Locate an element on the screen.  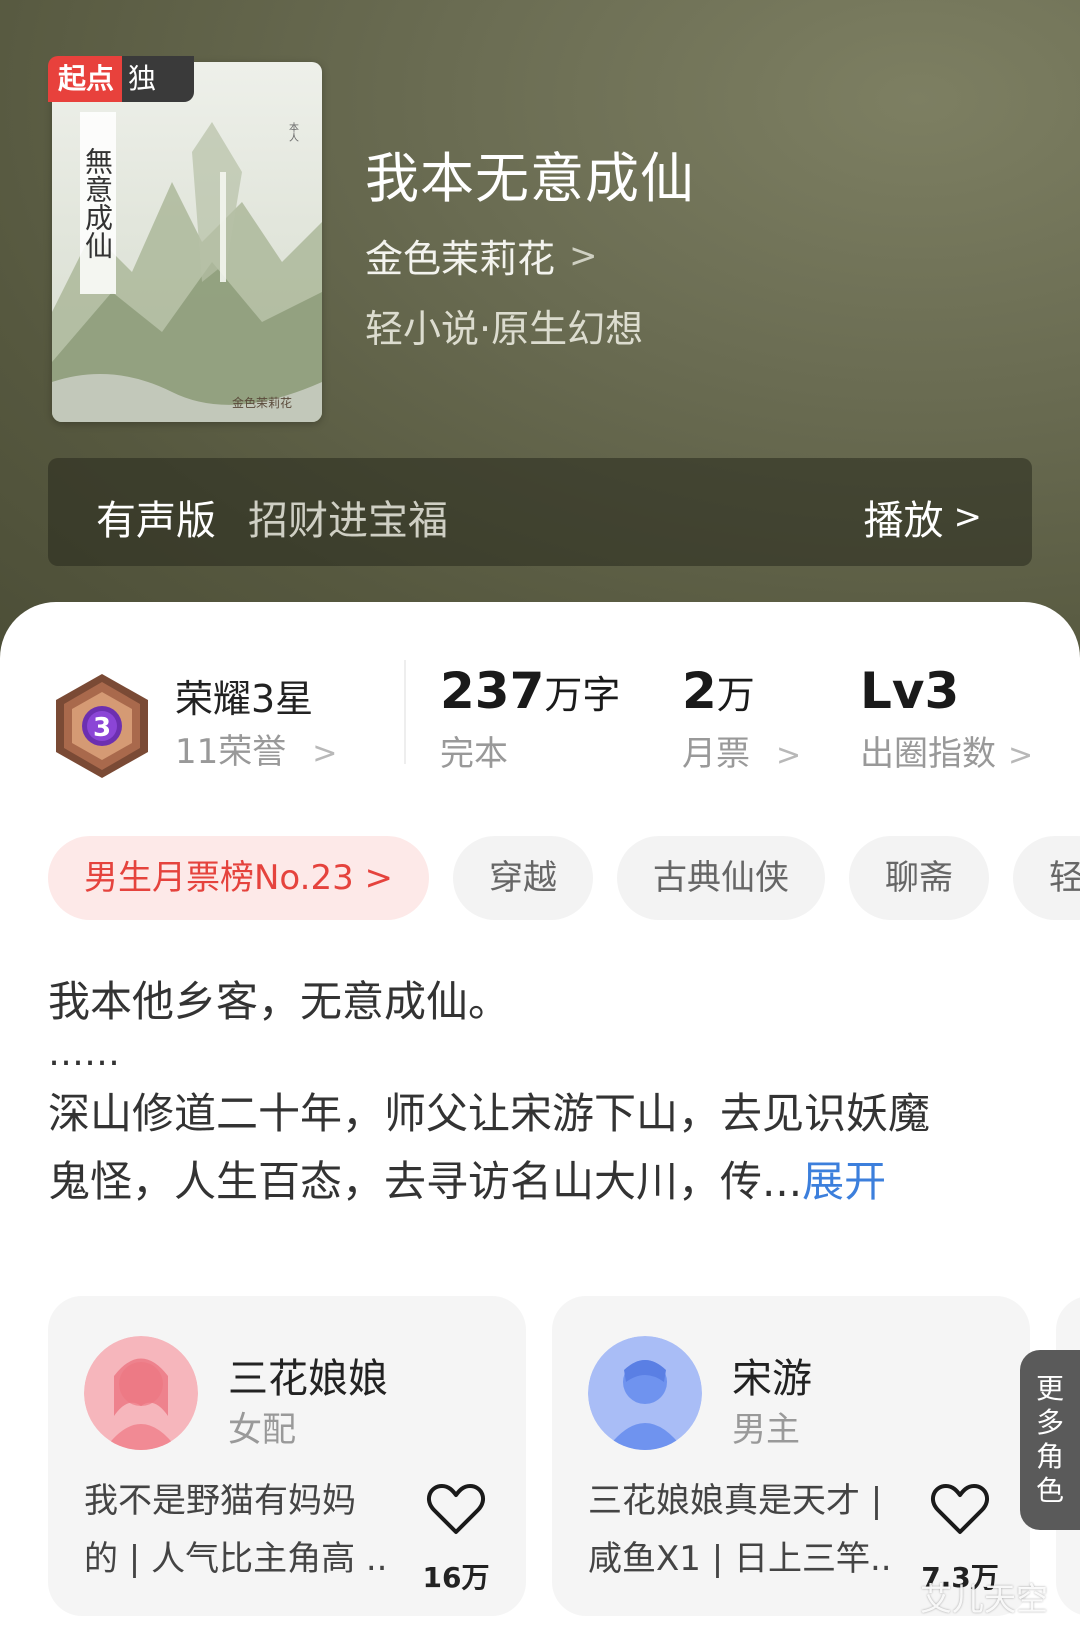
tag-chip: 穿越 is located at coordinates (523, 878).